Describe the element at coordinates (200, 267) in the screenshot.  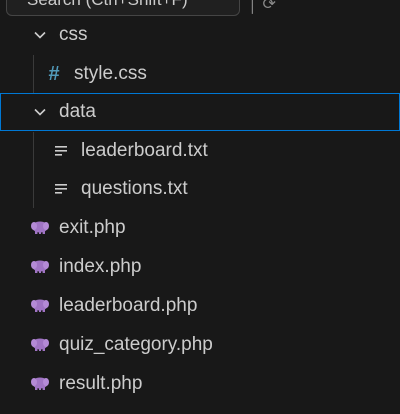
I see `file-index-php: index.php` at that location.